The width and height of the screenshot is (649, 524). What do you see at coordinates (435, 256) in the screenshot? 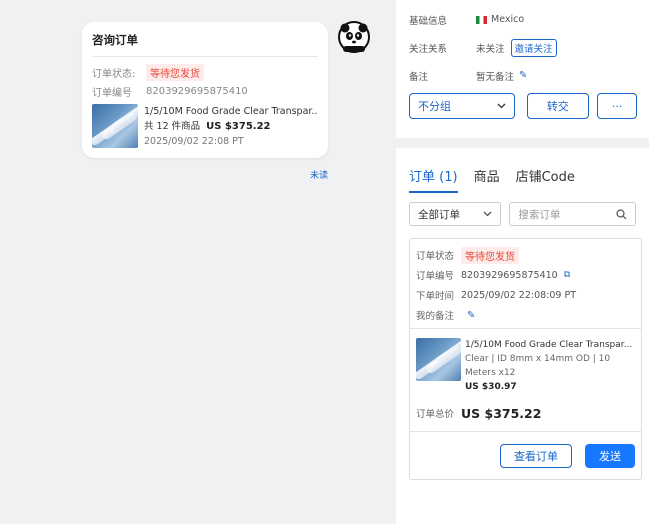
I see `order-status-label: 订单状态` at bounding box center [435, 256].